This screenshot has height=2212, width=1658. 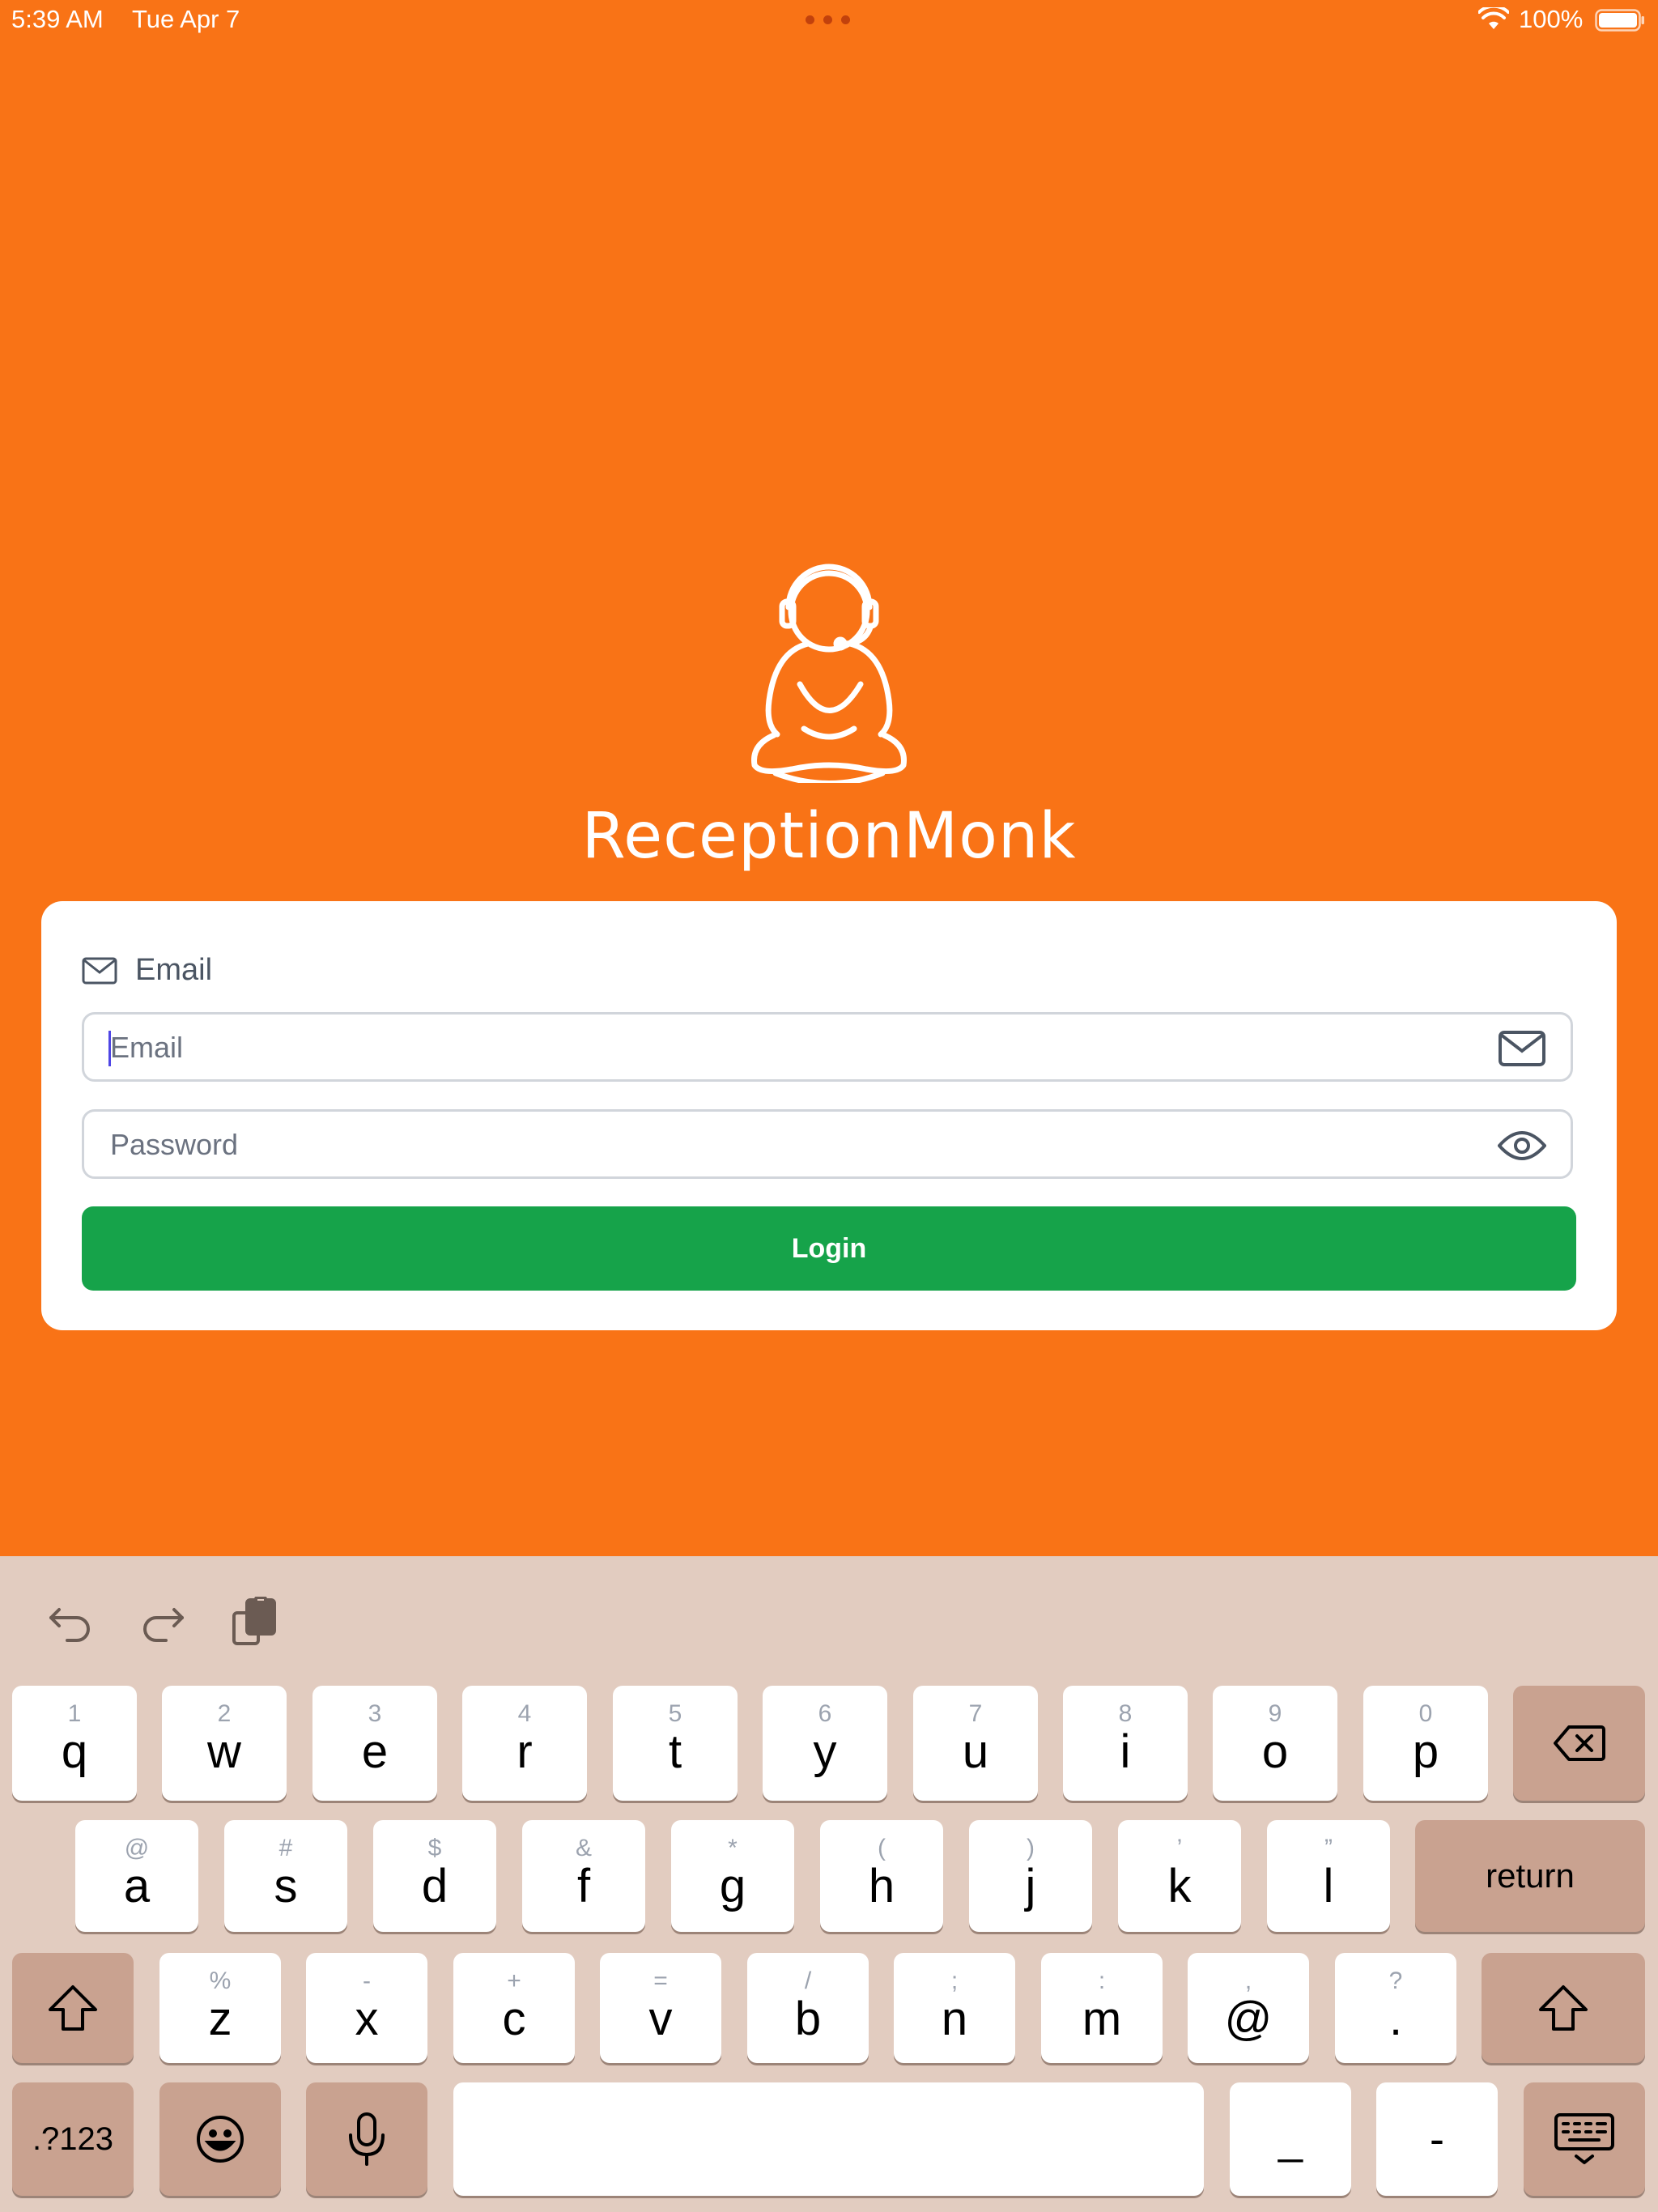 I want to click on emoji-key, so click(x=220, y=2139).